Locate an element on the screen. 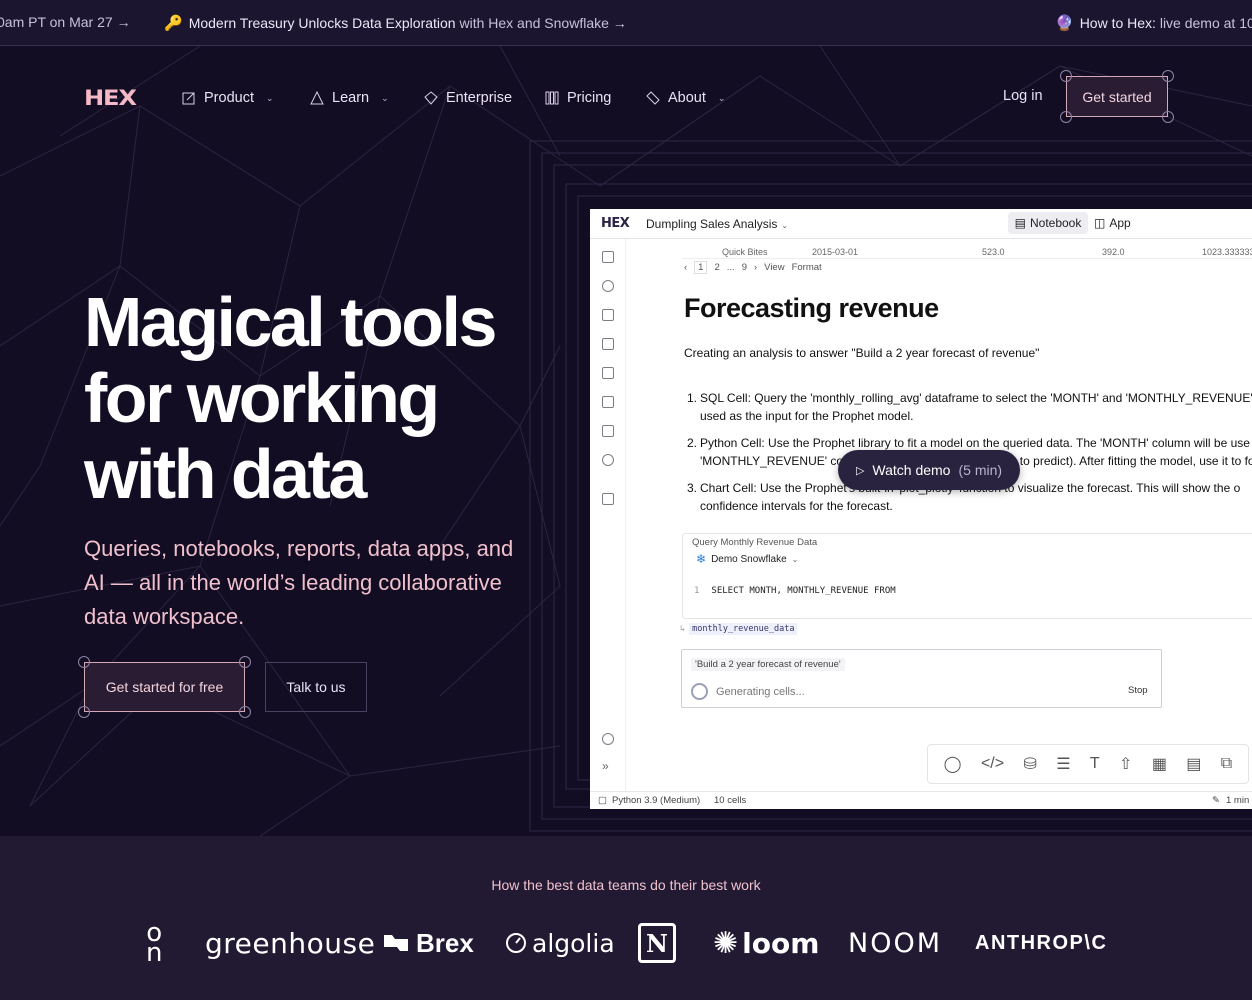 The image size is (1252, 1000). code-icon: </> is located at coordinates (992, 764).